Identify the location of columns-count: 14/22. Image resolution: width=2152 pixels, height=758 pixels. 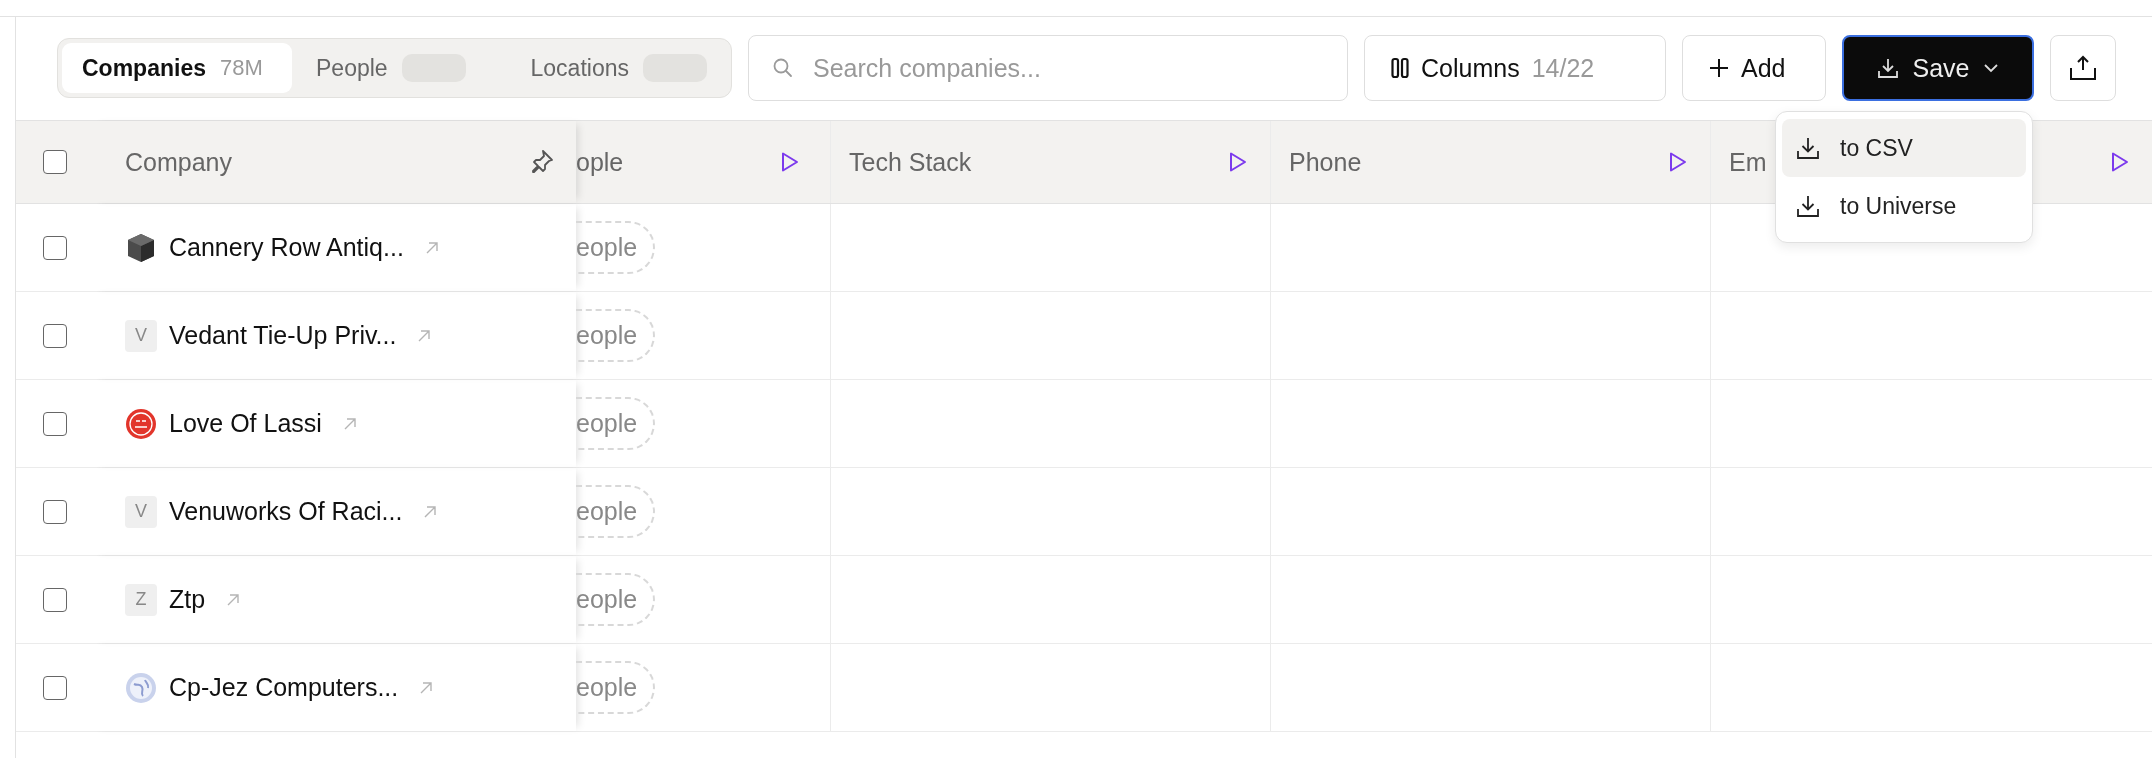
(1563, 68).